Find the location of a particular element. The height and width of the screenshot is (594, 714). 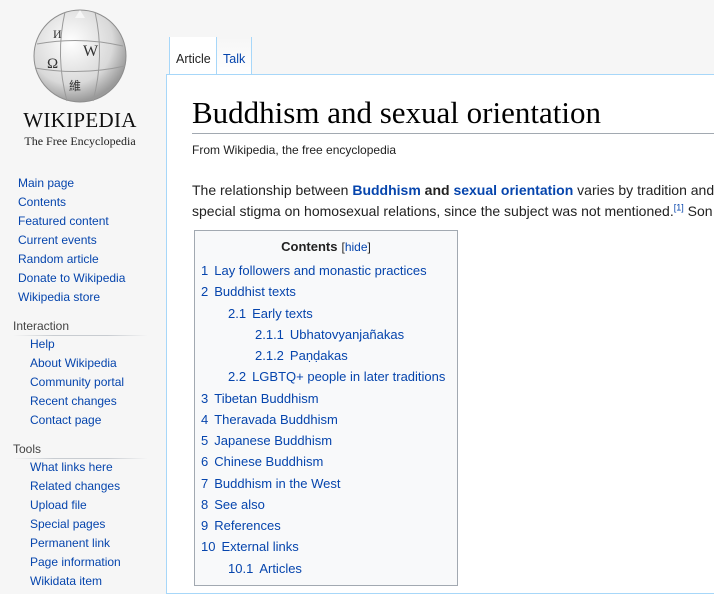

sidebar-link-community-portal: Community portal is located at coordinates (77, 382).